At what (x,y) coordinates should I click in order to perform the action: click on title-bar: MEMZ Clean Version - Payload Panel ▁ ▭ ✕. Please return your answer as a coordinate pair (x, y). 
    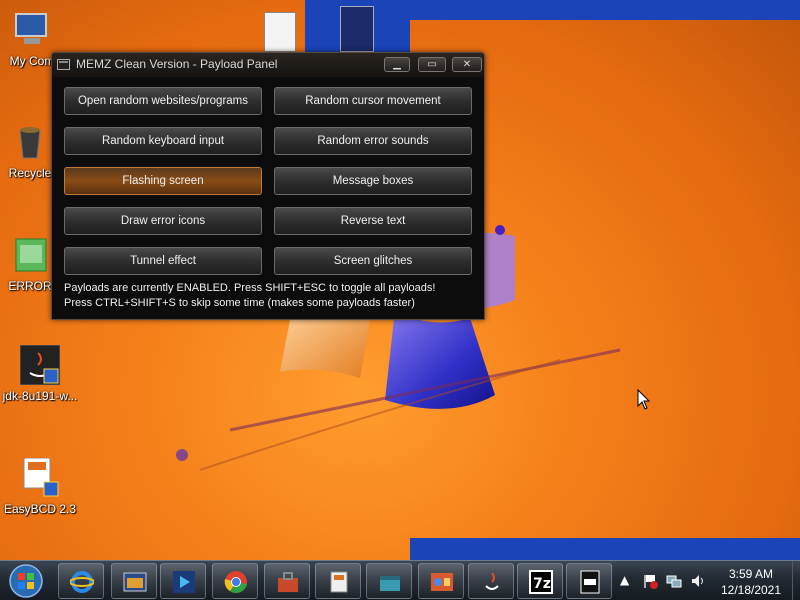
    Looking at the image, I should click on (268, 65).